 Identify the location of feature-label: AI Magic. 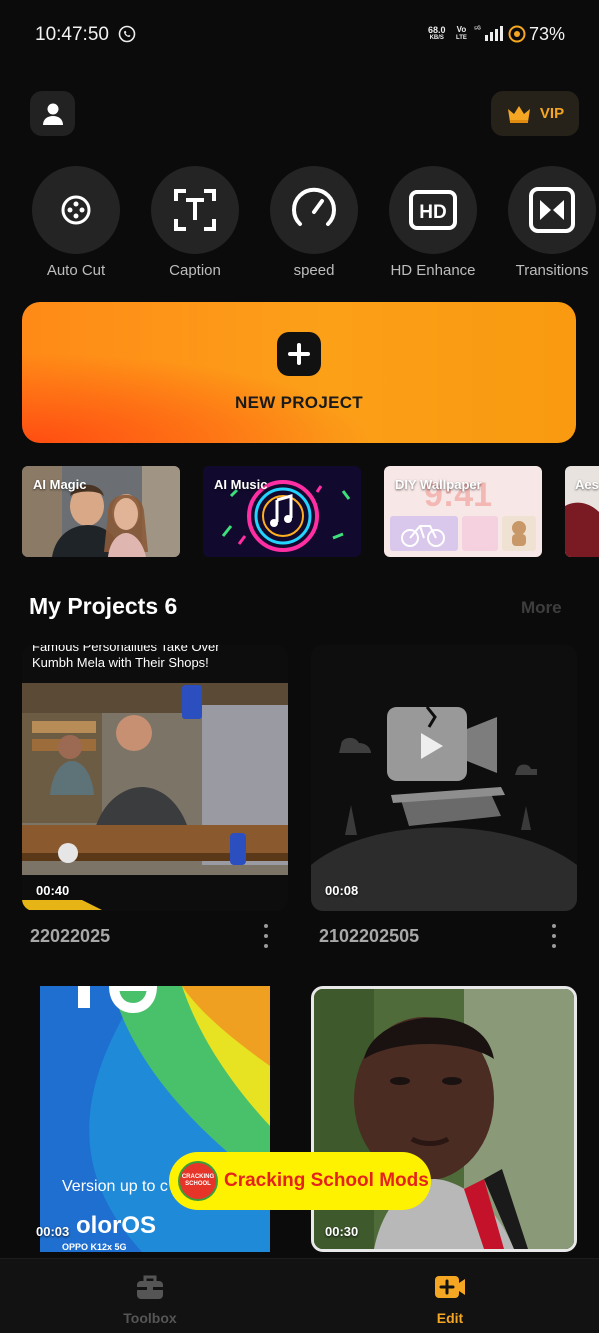
(60, 484).